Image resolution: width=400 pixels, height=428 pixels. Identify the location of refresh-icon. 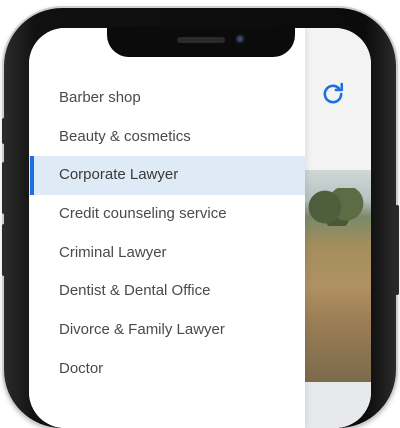
(333, 94).